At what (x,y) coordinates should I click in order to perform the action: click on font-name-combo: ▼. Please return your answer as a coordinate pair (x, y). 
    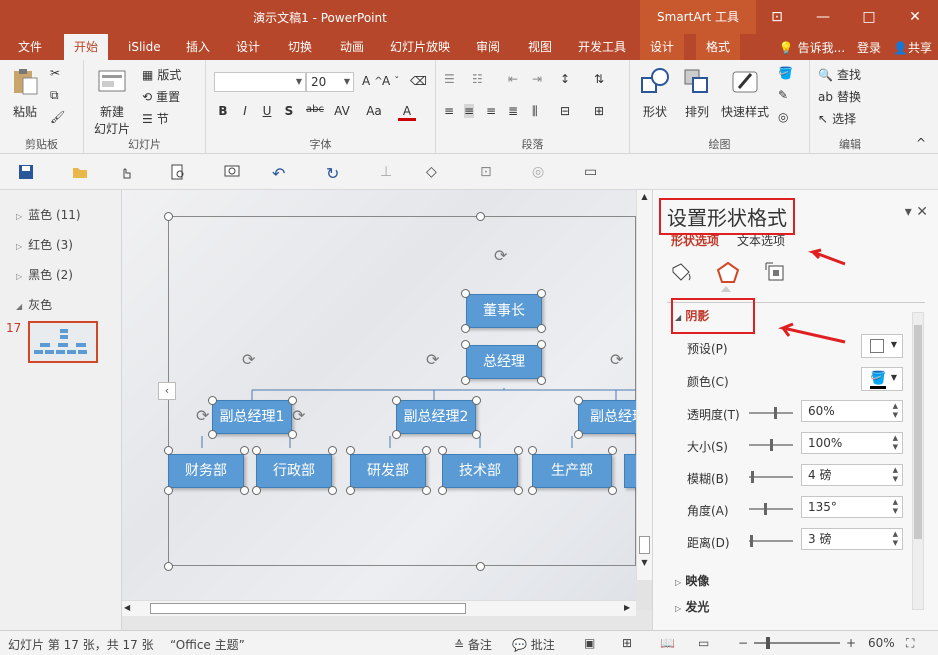
    Looking at the image, I should click on (260, 82).